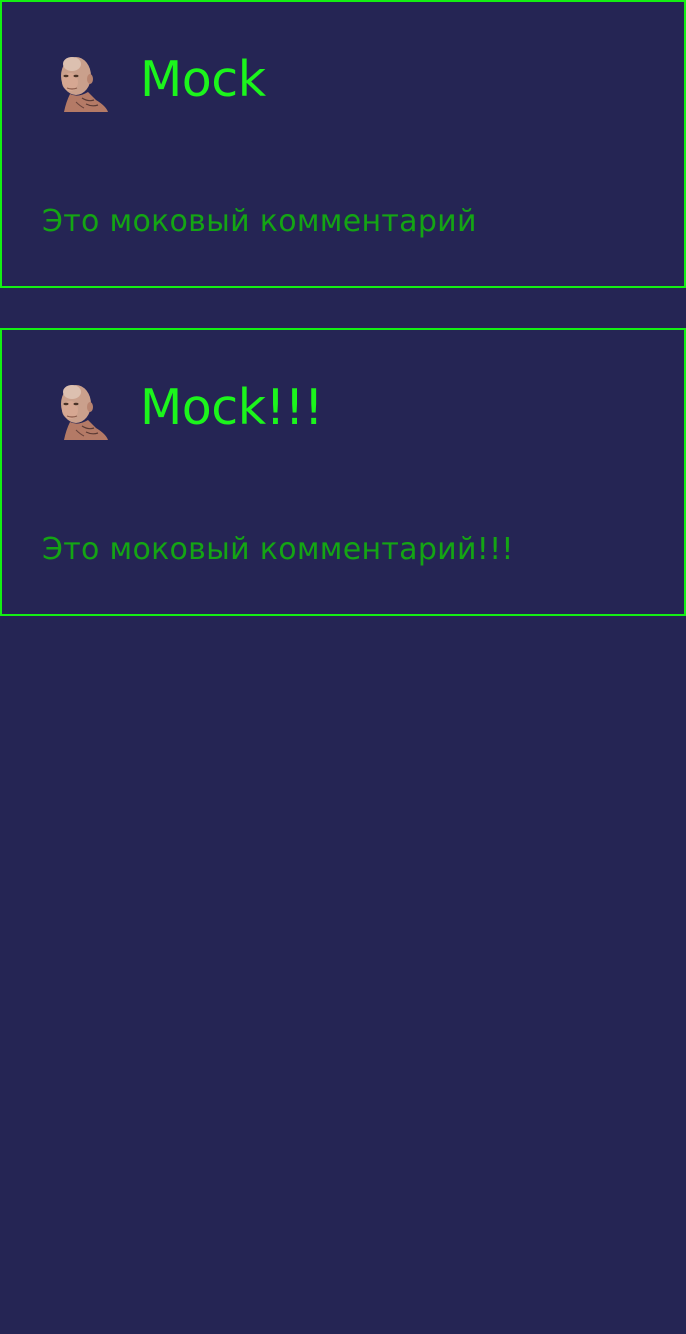  I want to click on comment-text: Это моковый комментарий, so click(259, 221).